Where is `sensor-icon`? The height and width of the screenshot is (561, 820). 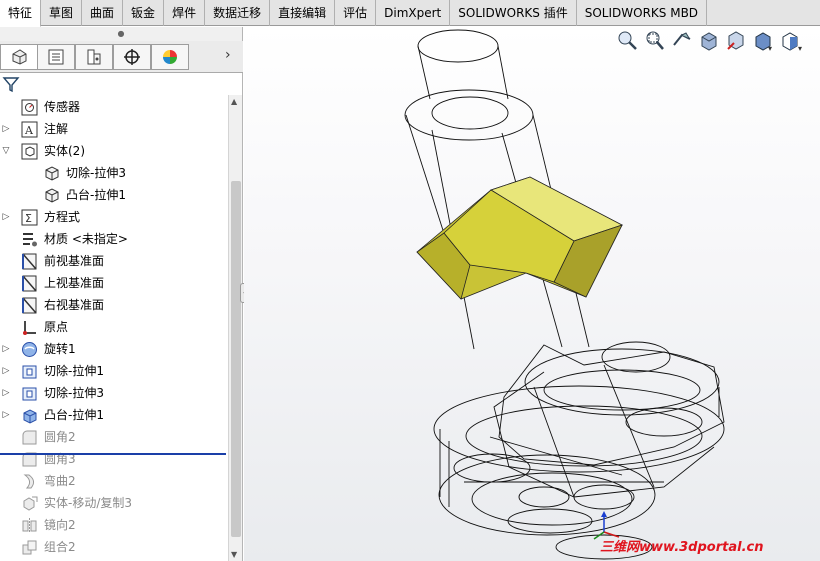
sensor-icon is located at coordinates (29, 107).